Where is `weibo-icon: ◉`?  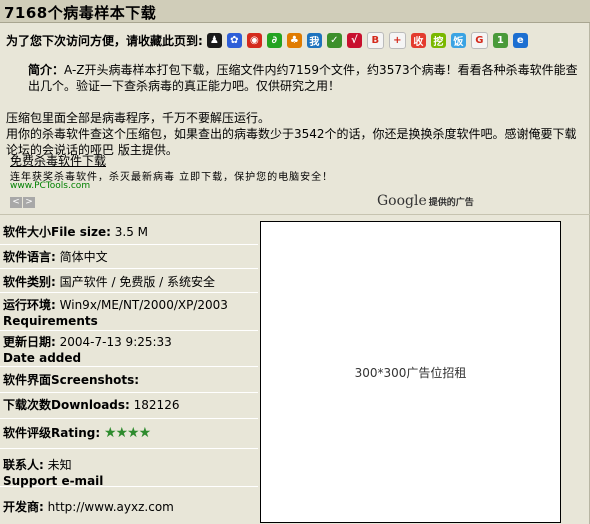 weibo-icon: ◉ is located at coordinates (254, 40).